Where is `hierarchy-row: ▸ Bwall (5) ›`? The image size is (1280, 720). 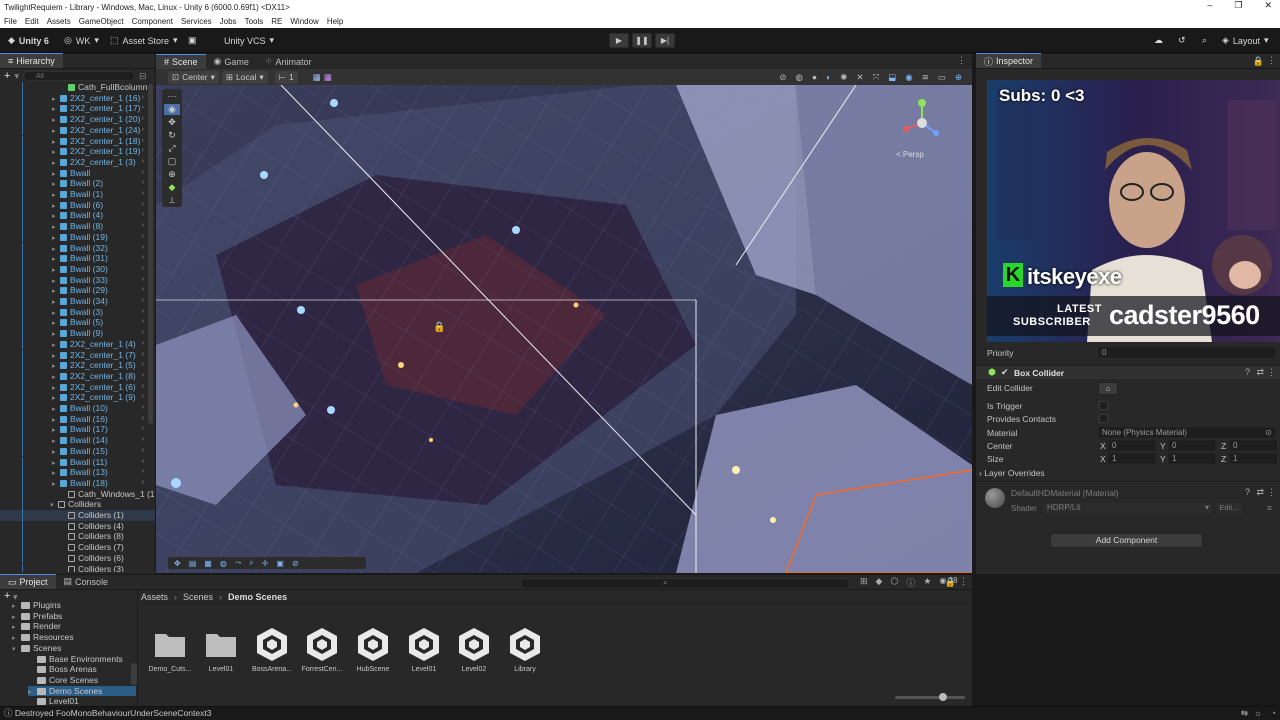
hierarchy-row: ▸ Bwall (5) › is located at coordinates (77, 323).